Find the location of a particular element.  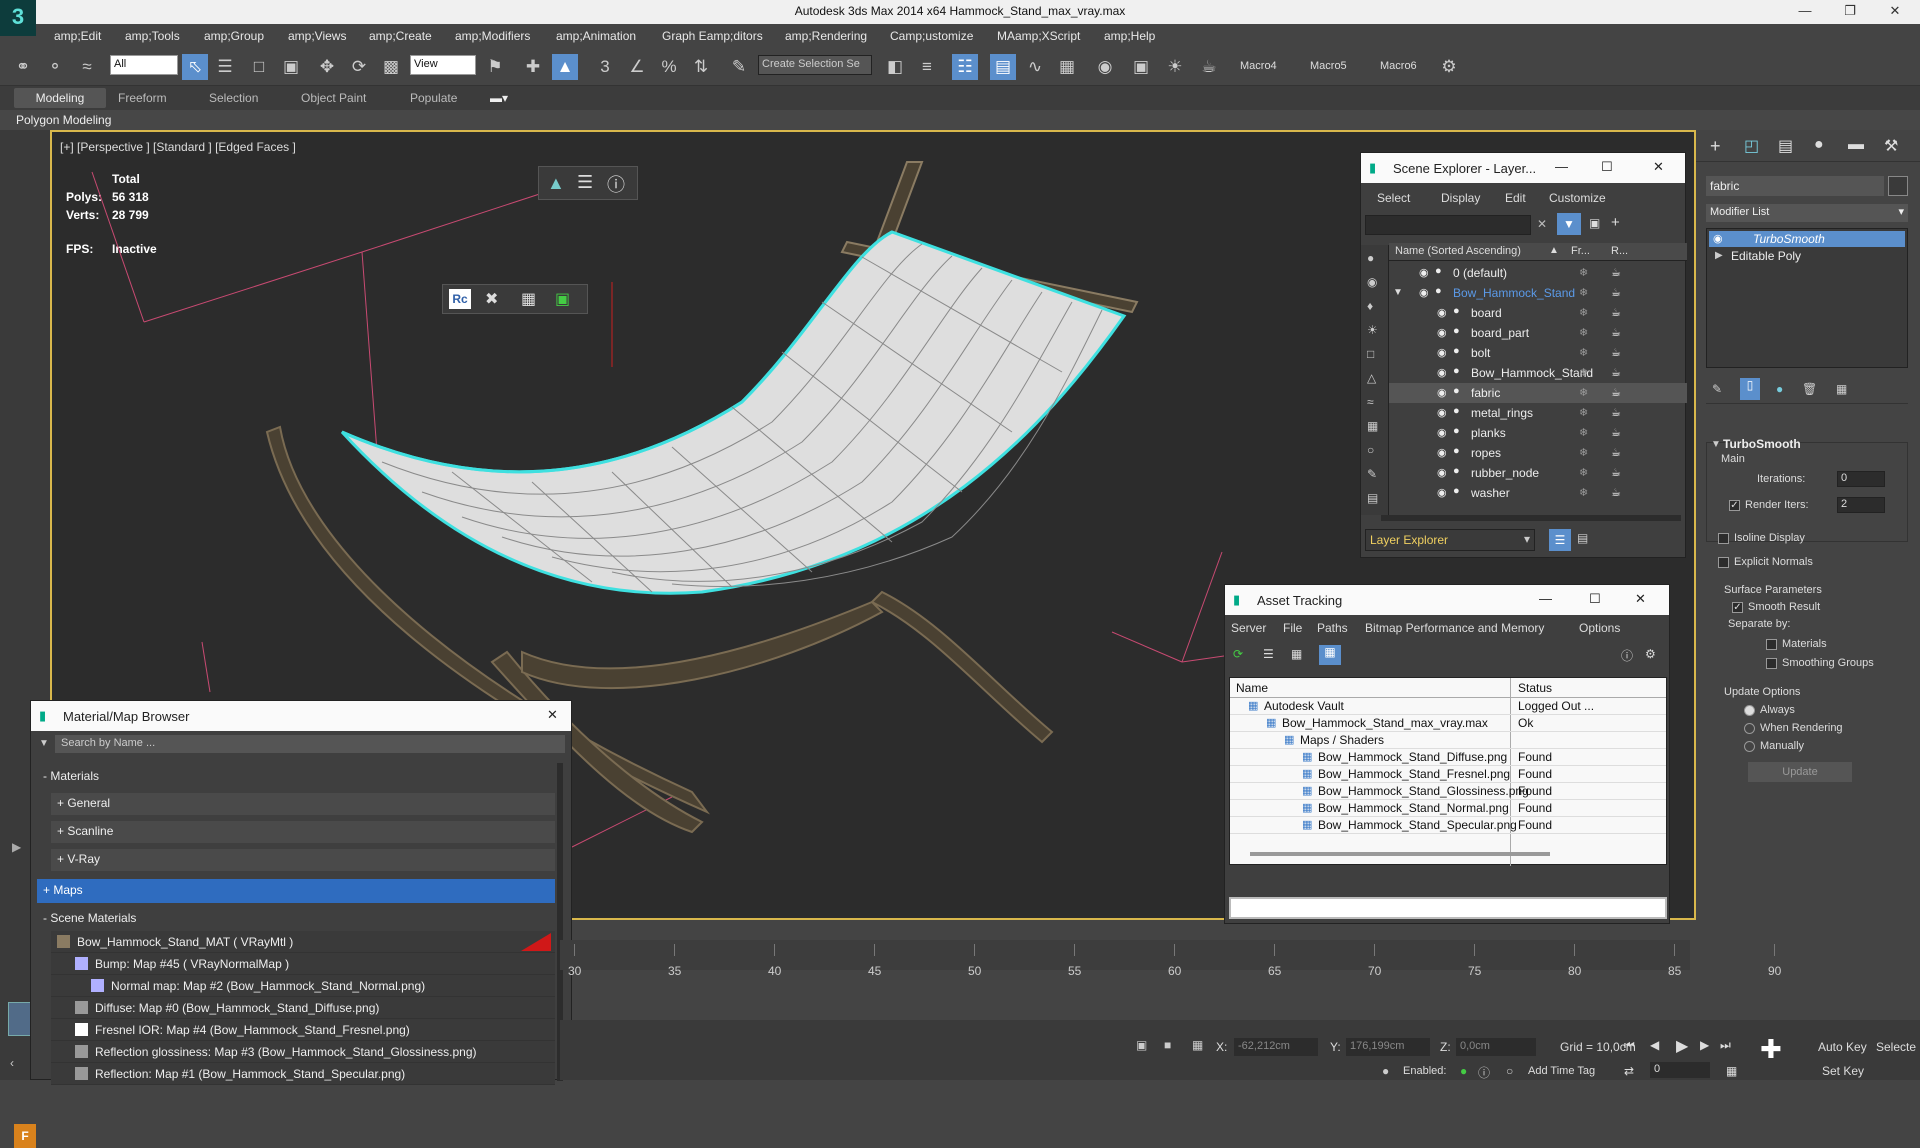

help-icon: ⓘ is located at coordinates (616, 184).